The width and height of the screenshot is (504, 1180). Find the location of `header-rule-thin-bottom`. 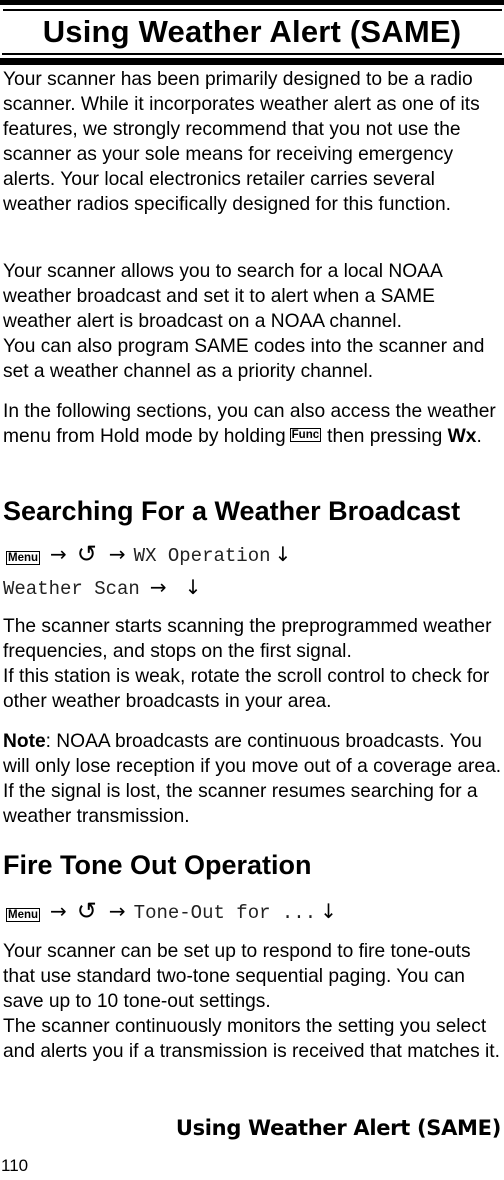

header-rule-thin-bottom is located at coordinates (252, 54).